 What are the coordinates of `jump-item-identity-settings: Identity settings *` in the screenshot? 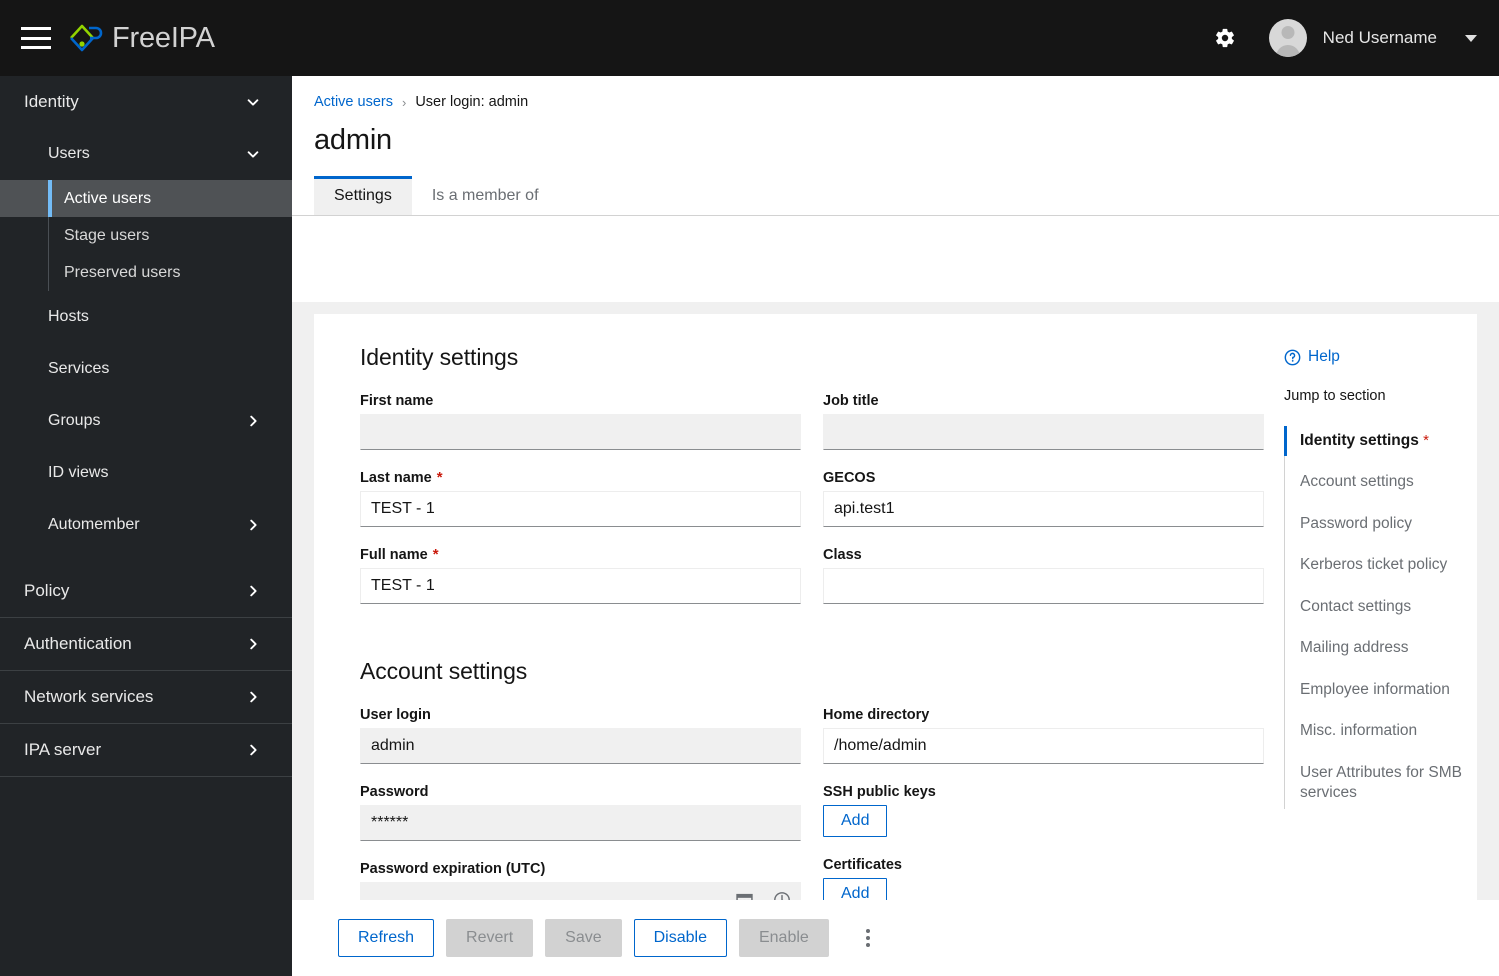 It's located at (1380, 441).